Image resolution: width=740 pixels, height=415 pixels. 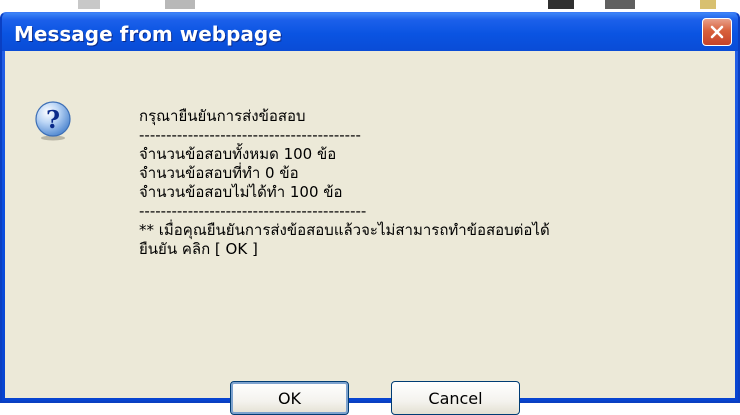 What do you see at coordinates (370, 6) in the screenshot?
I see `background-page-fragment` at bounding box center [370, 6].